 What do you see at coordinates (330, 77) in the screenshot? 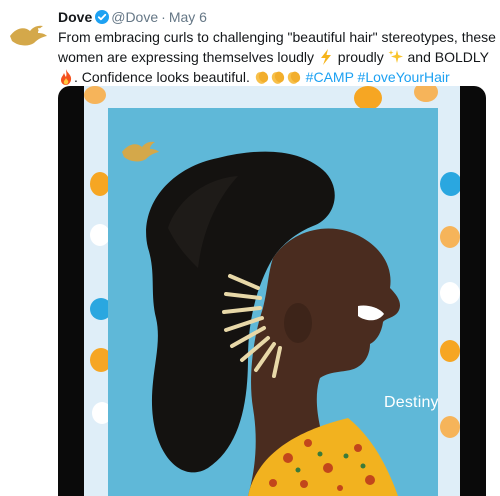
I see `hashtag-link: #CAMP` at bounding box center [330, 77].